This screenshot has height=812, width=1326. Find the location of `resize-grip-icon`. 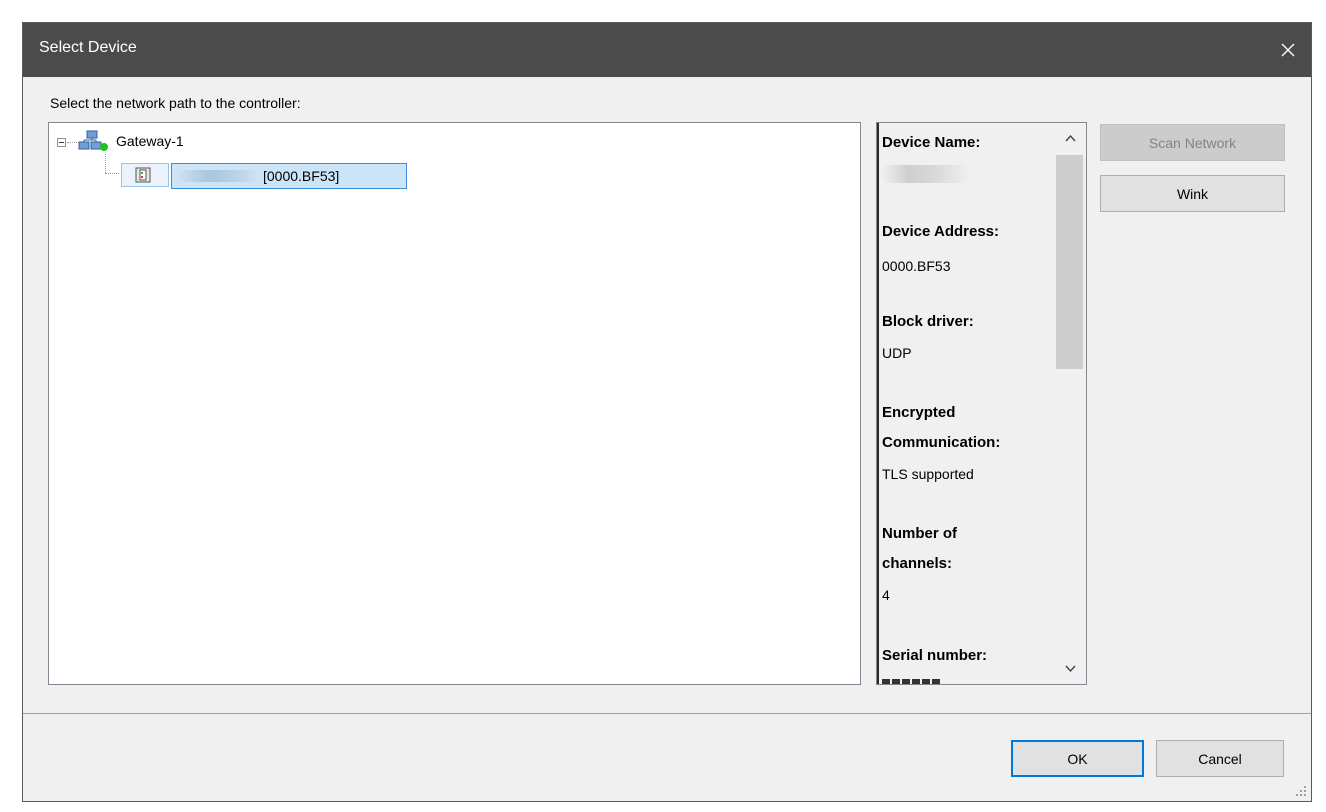

resize-grip-icon is located at coordinates (1301, 791).